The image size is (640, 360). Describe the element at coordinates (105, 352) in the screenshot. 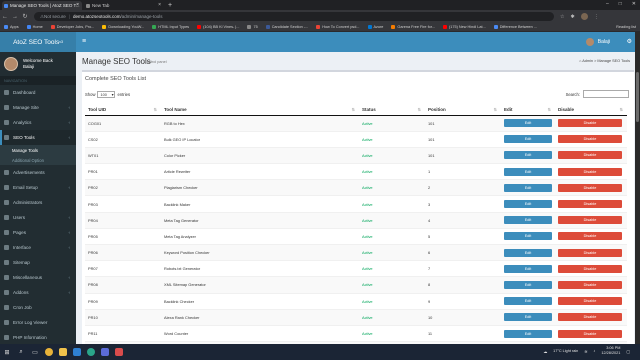

I see `store-app-icon` at that location.